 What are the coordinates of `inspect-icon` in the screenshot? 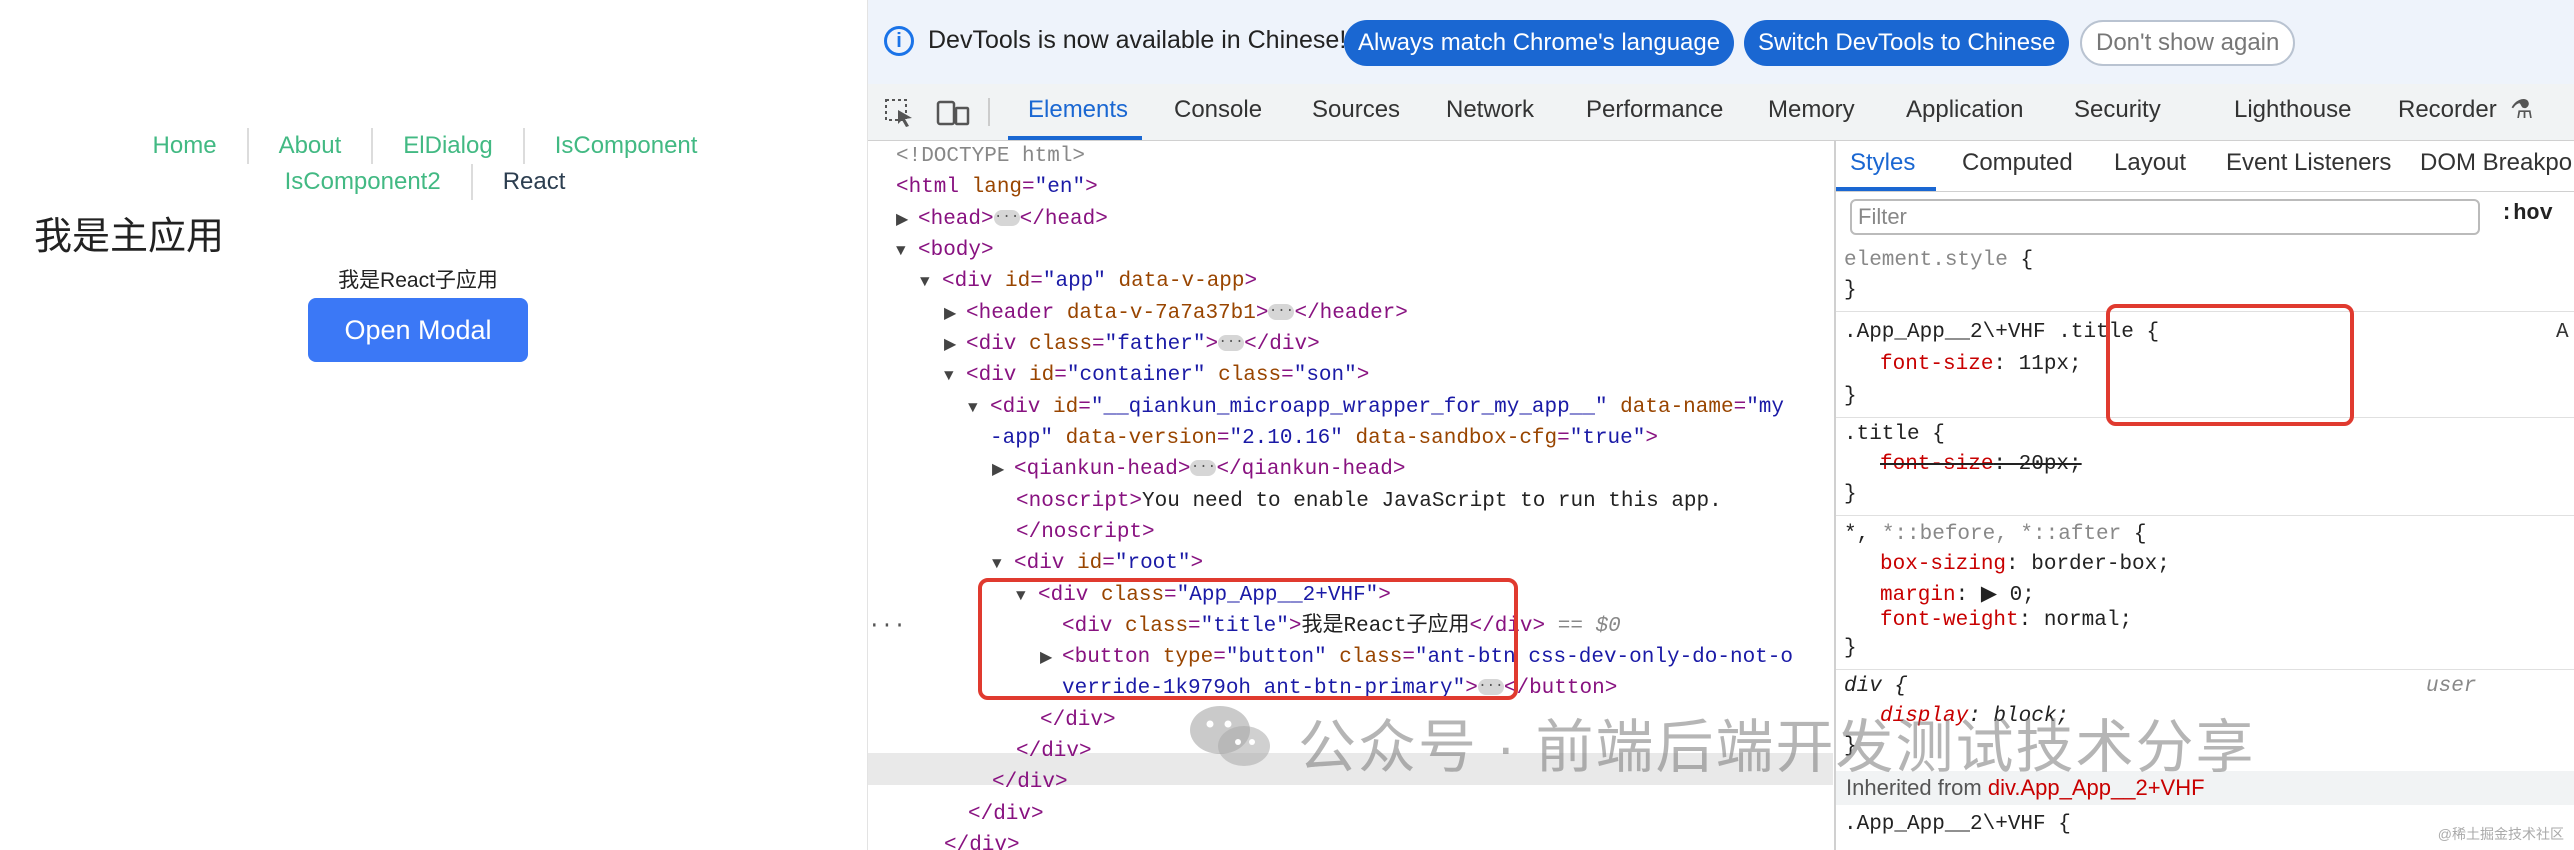 It's located at (900, 113).